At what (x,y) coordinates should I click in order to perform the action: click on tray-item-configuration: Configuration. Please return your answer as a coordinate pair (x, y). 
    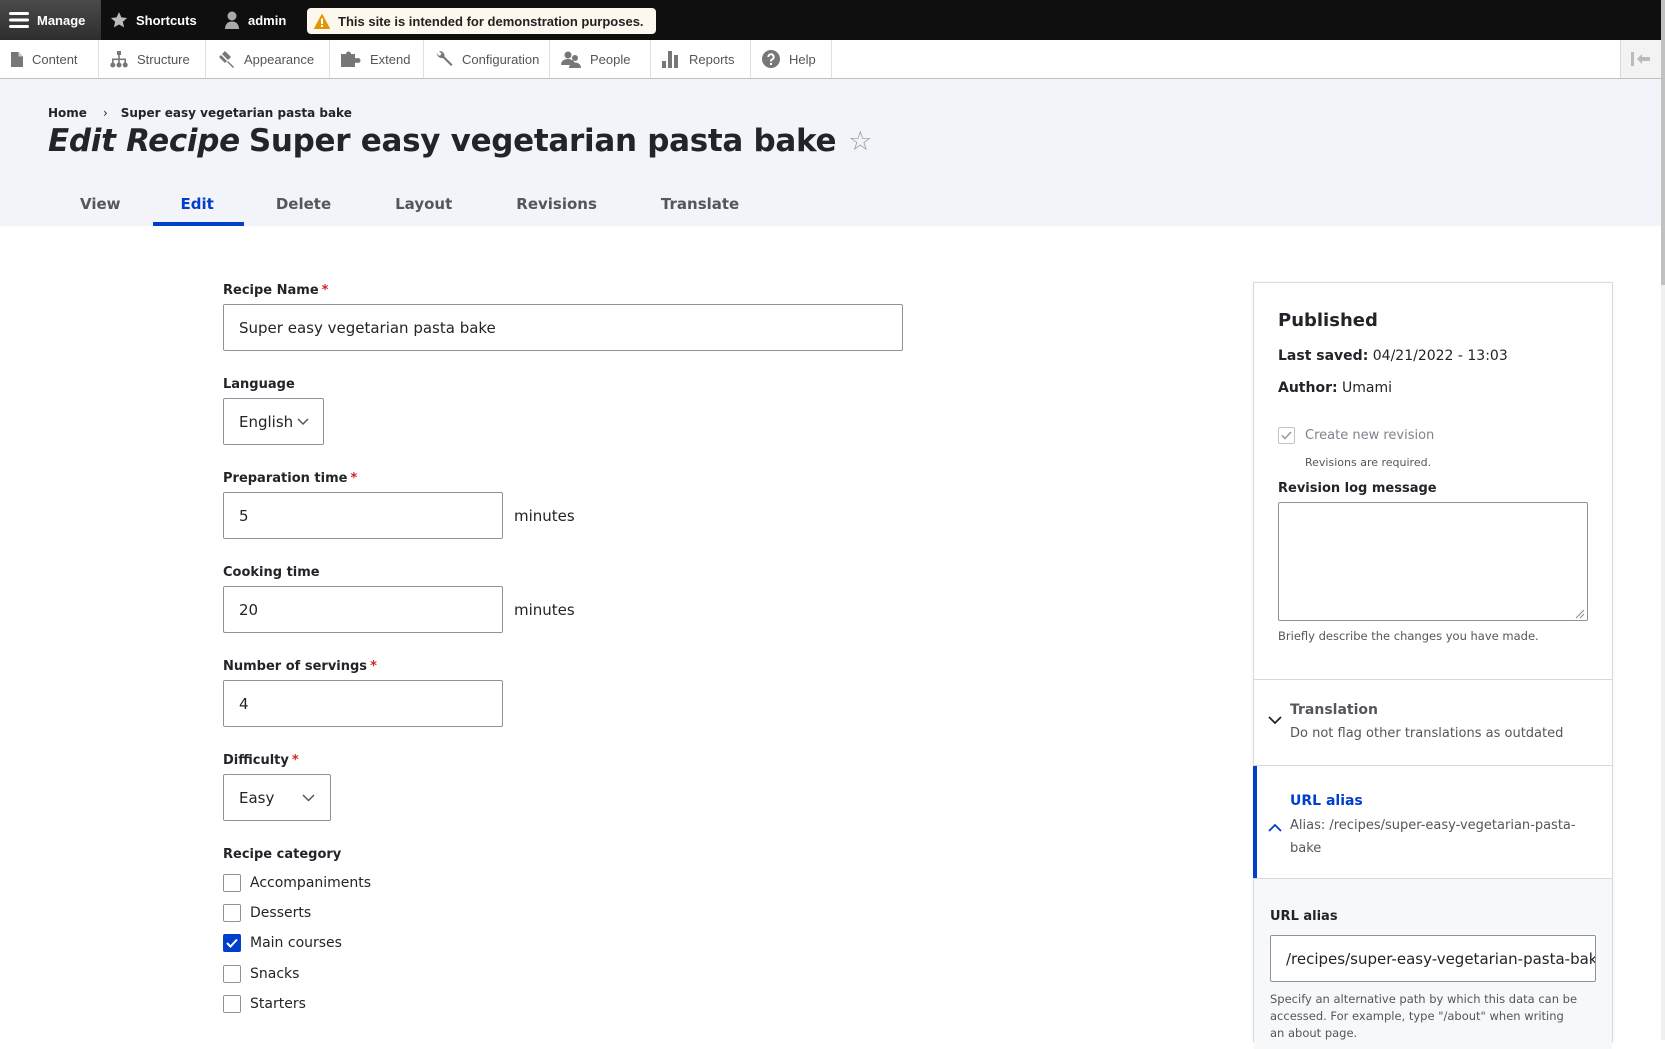
    Looking at the image, I should click on (487, 59).